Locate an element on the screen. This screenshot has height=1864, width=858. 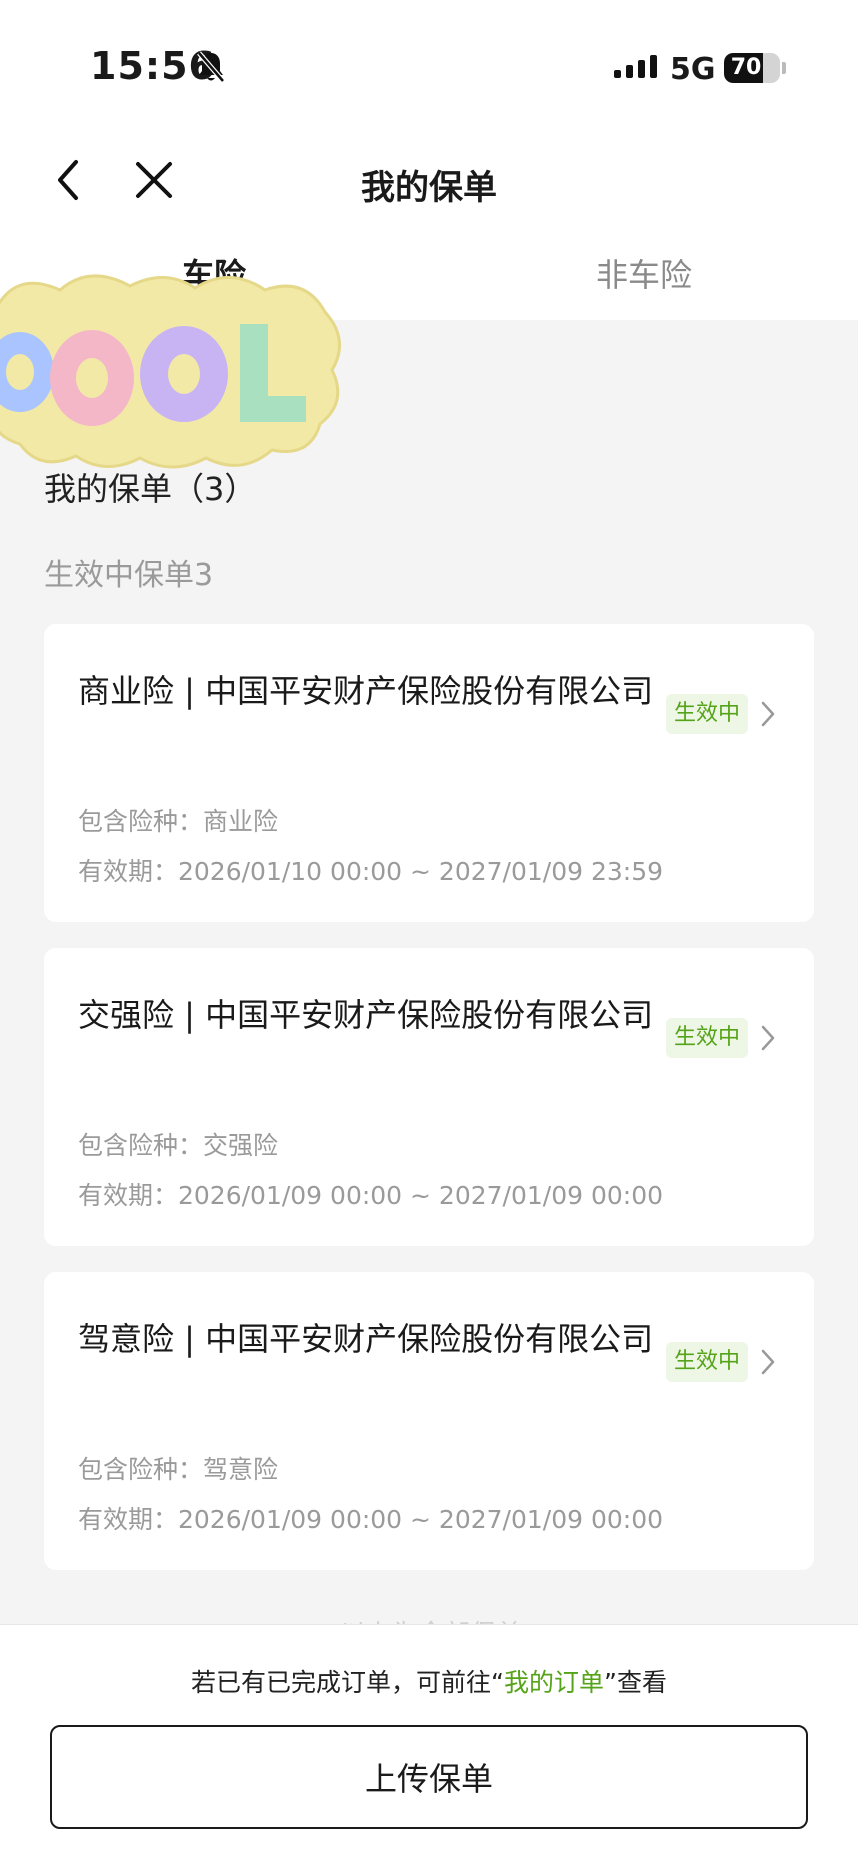
nav-bar: 我的保单 is located at coordinates (429, 180).